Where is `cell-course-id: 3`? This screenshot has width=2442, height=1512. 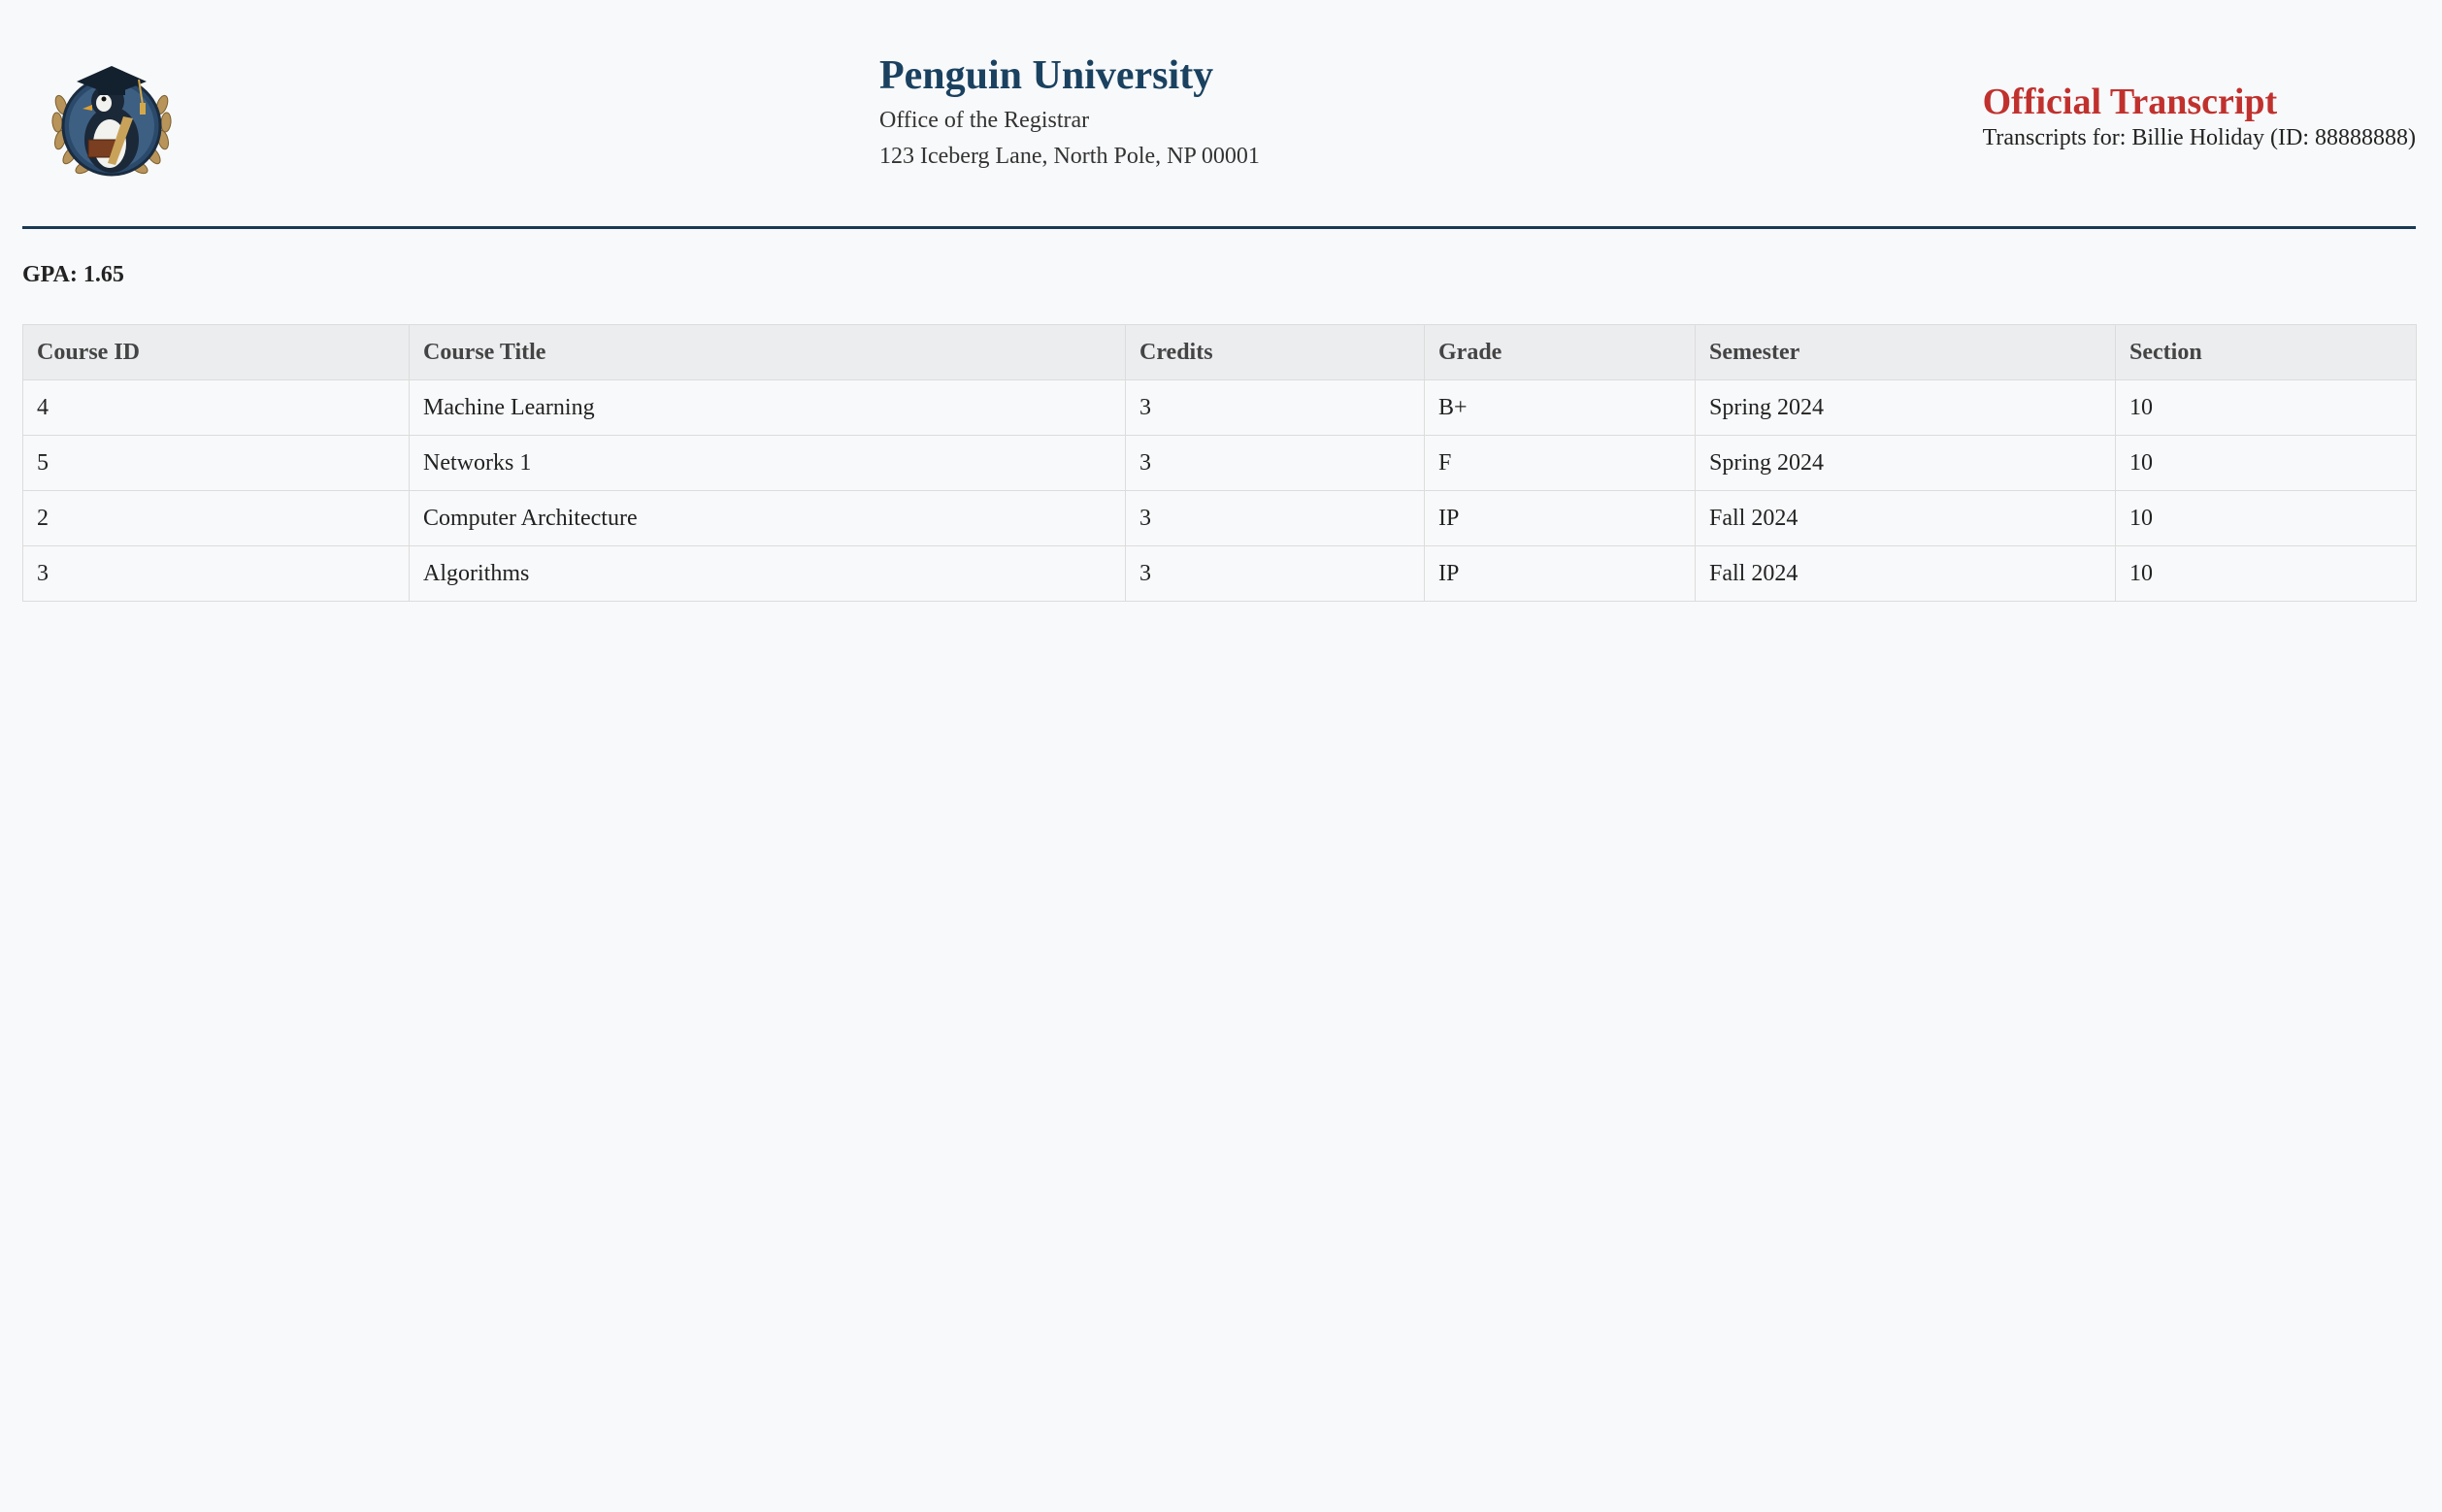
cell-course-id: 3 is located at coordinates (216, 574).